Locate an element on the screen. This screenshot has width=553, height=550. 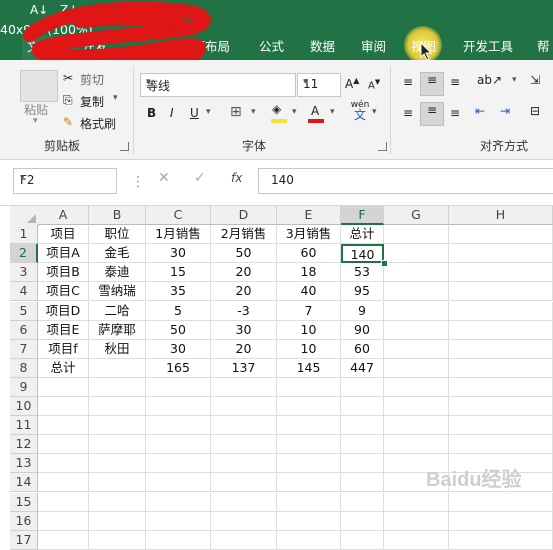
fill-color-icon: ◈ is located at coordinates (276, 109).